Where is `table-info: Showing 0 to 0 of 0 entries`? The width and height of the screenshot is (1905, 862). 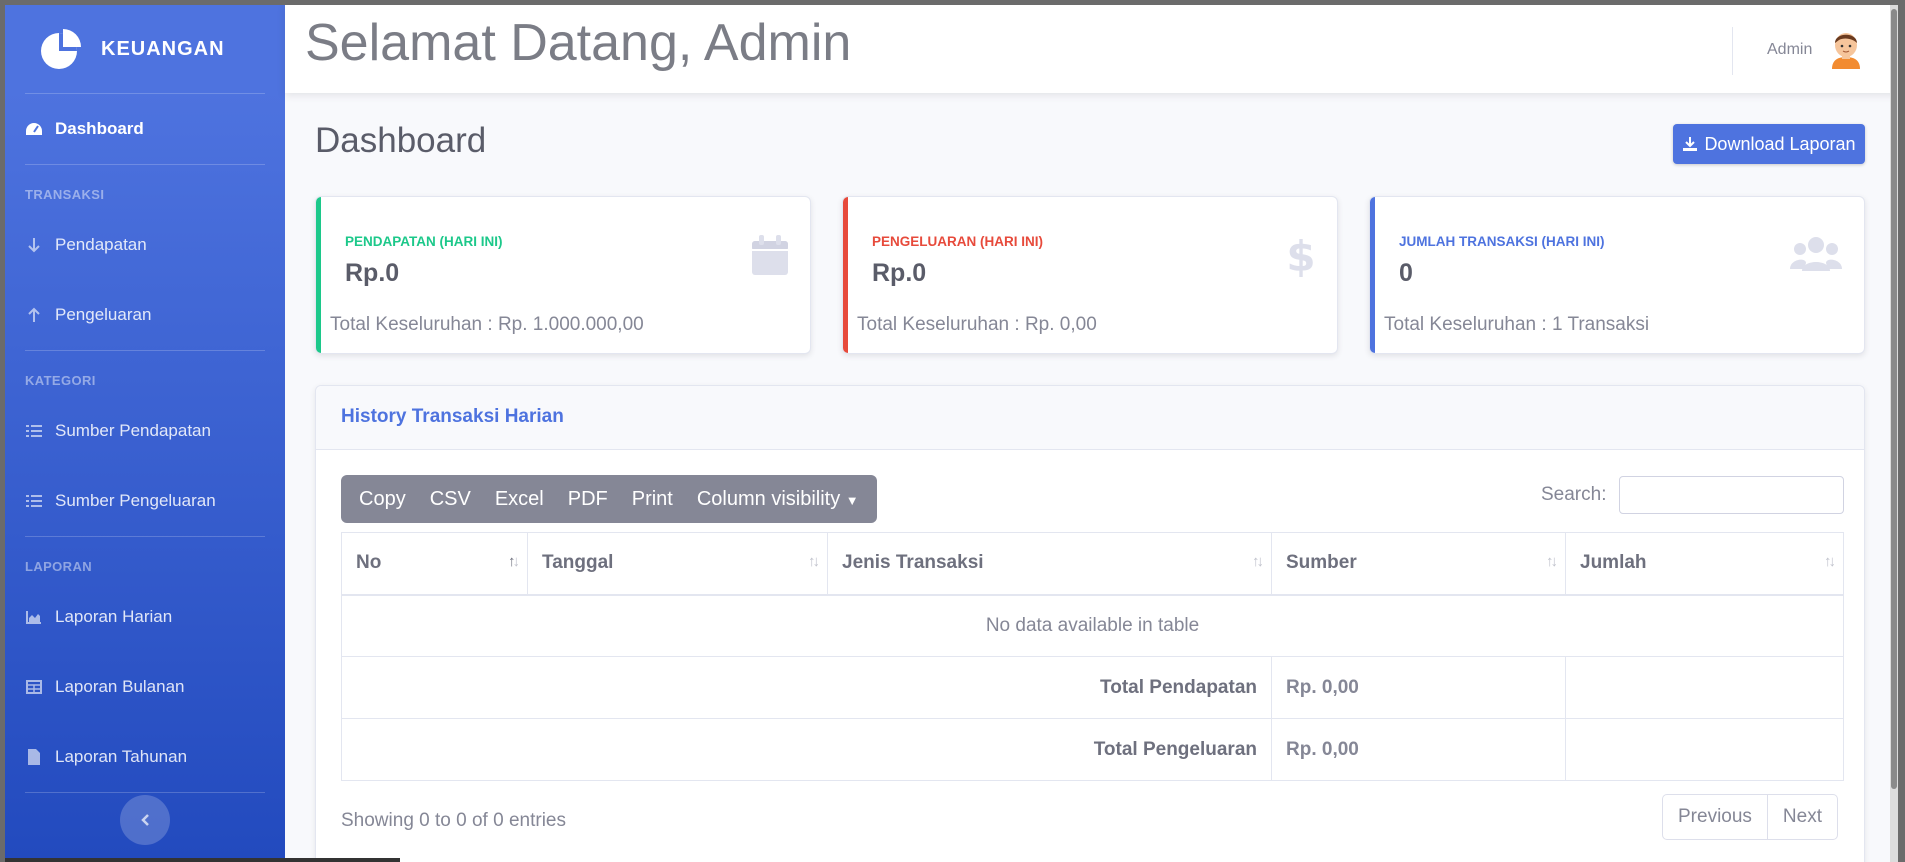 table-info: Showing 0 to 0 of 0 entries is located at coordinates (453, 820).